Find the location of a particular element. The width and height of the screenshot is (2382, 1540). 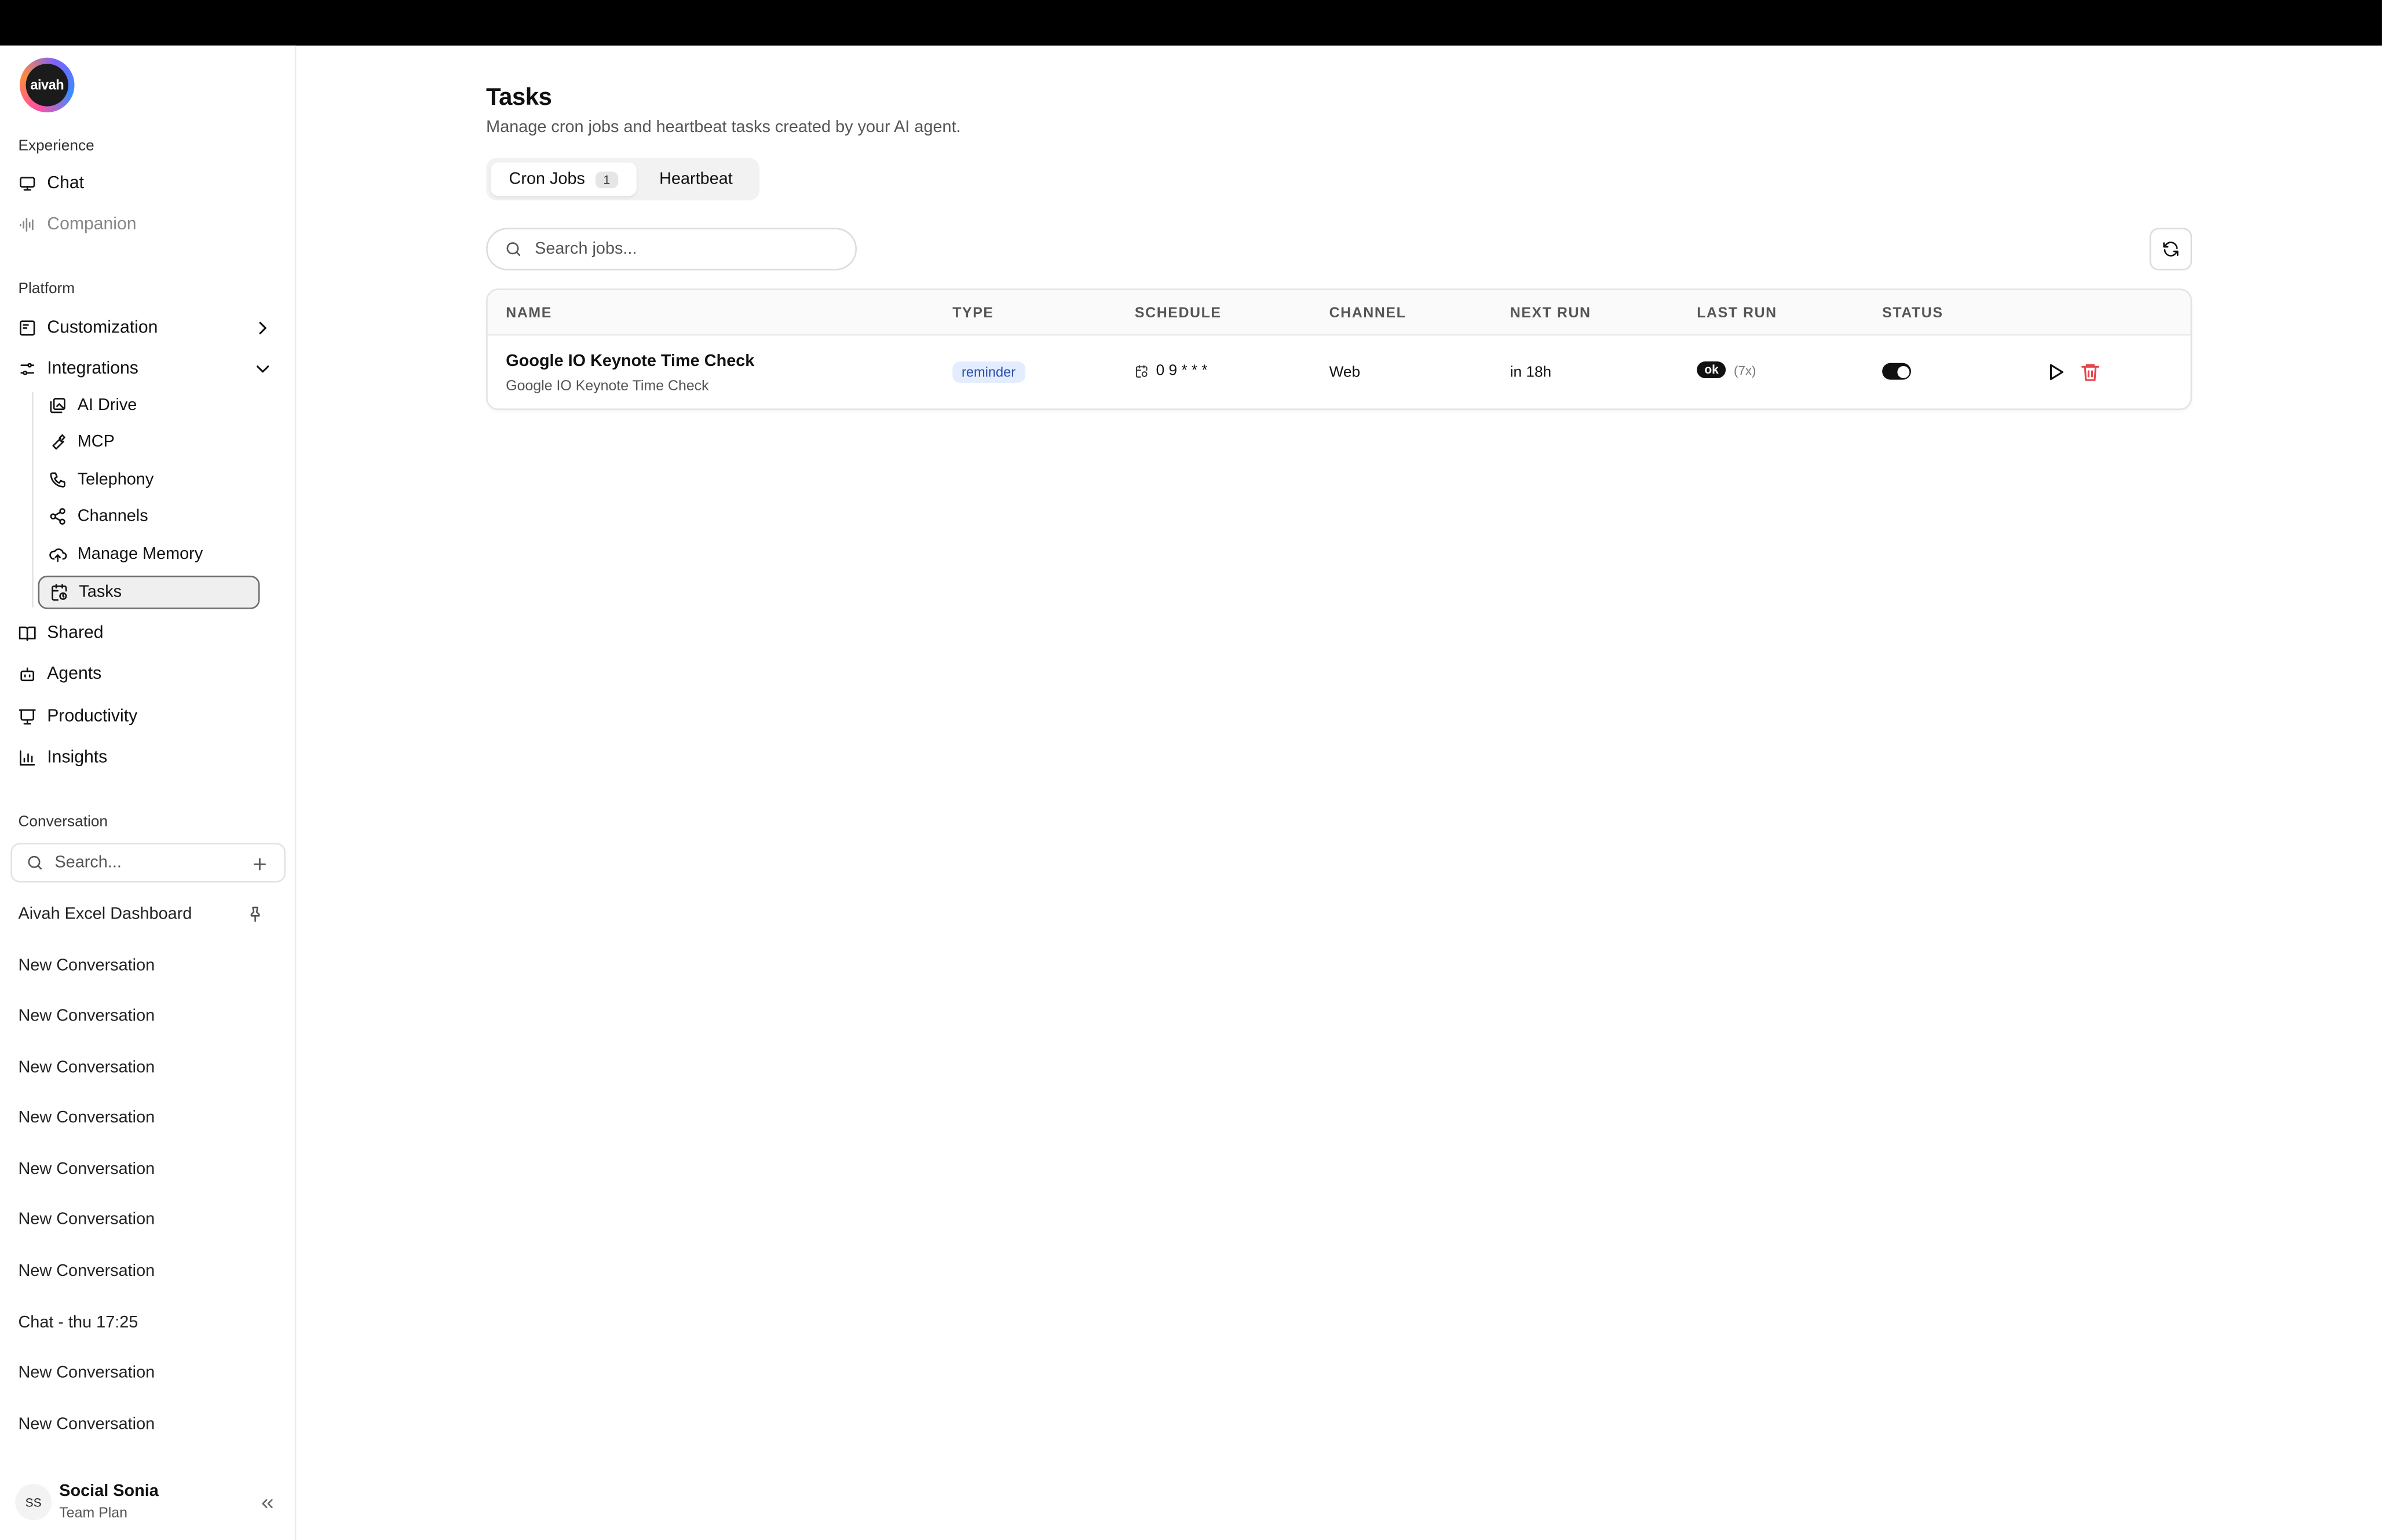

sidebar-subitem-label: Manage Memory is located at coordinates (140, 554).